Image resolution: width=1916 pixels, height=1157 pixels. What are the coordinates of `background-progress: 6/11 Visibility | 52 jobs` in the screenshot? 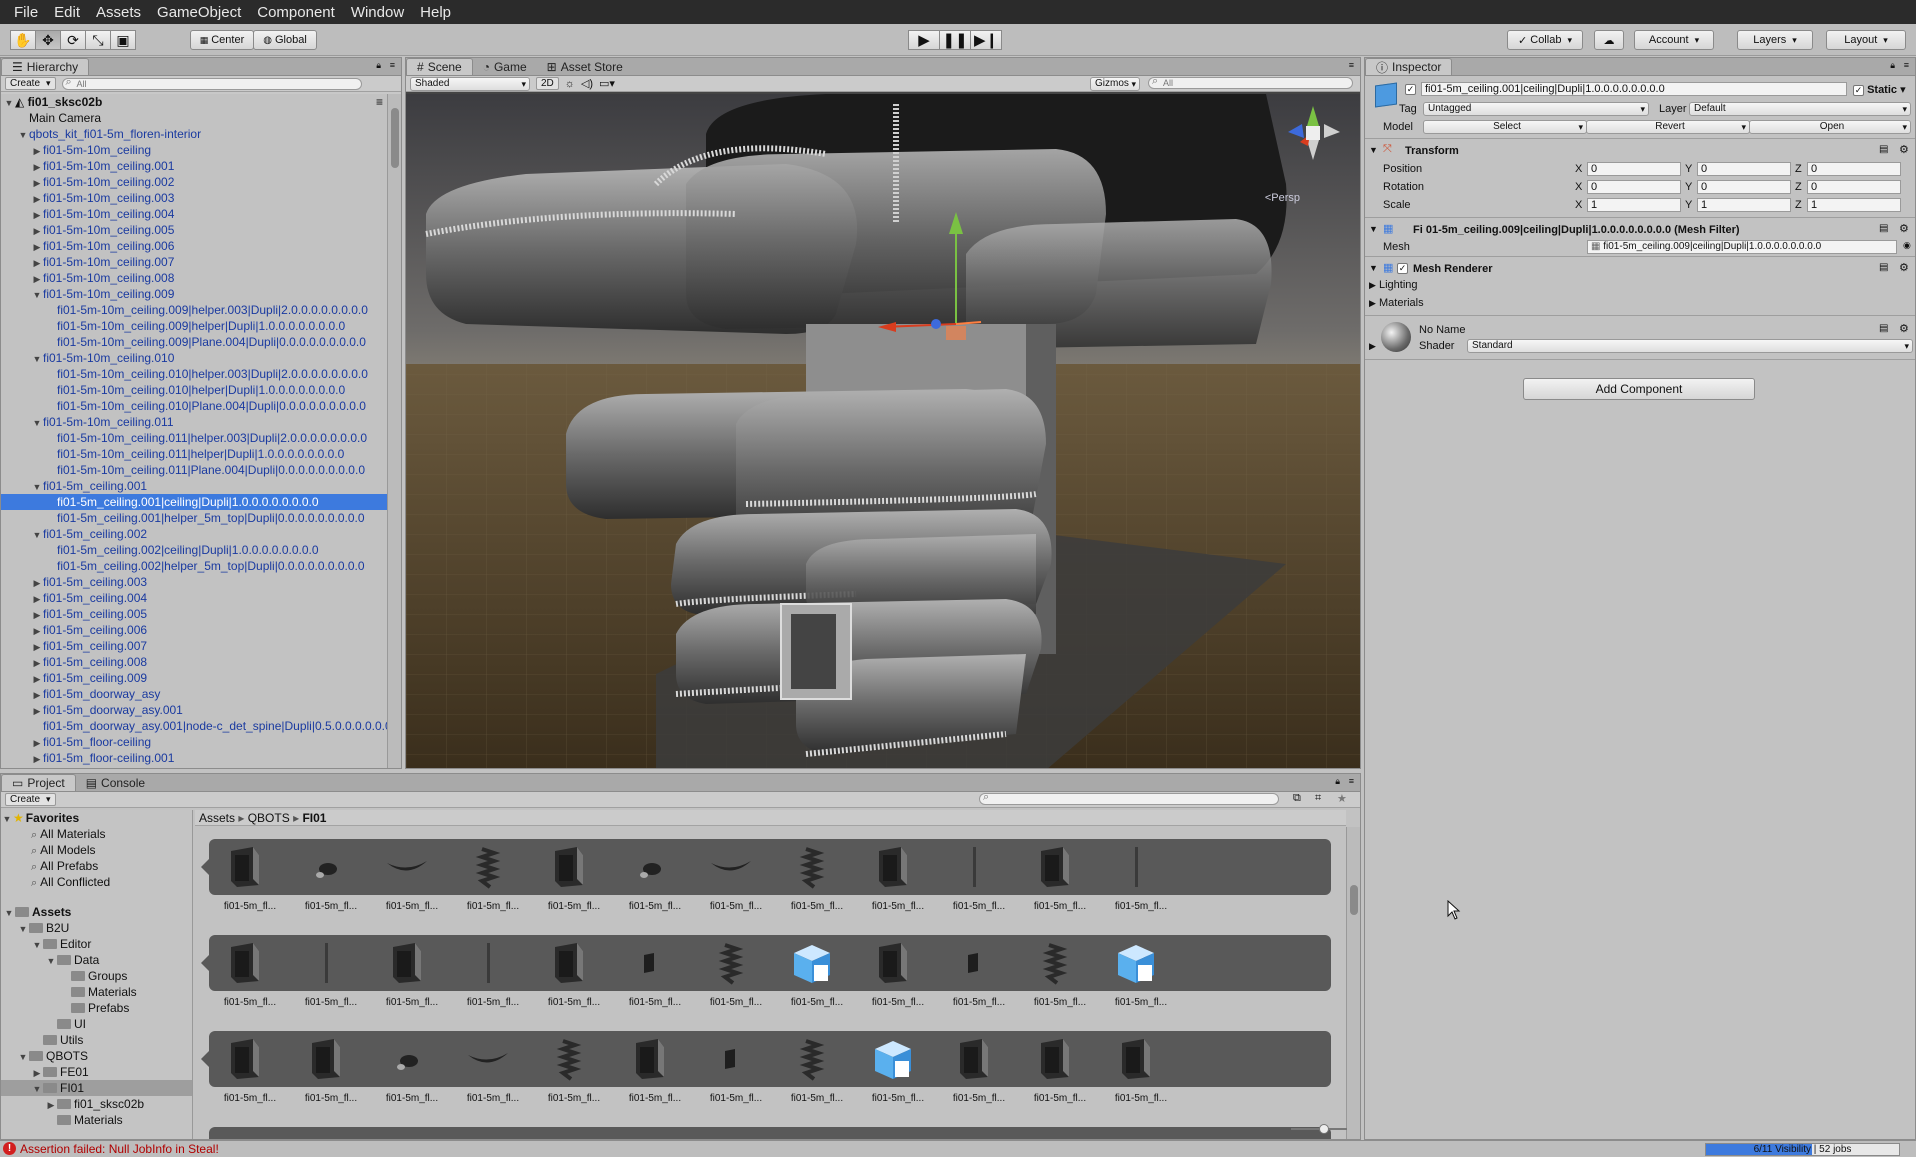 It's located at (1802, 1149).